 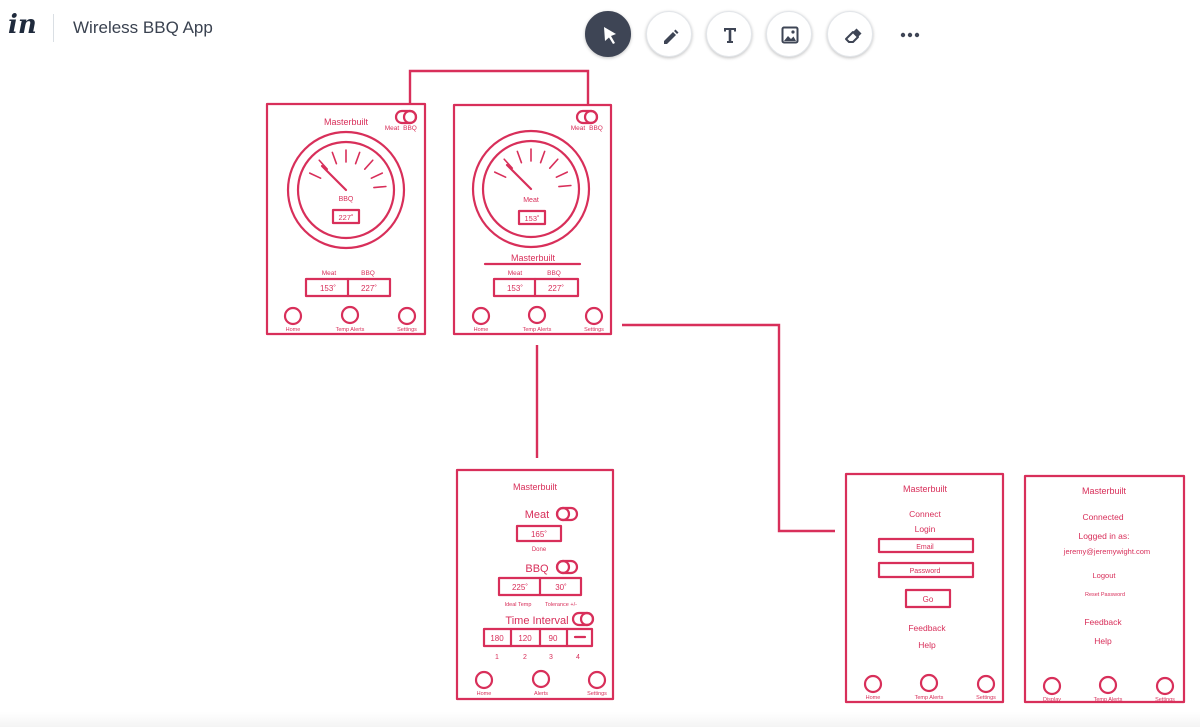 I want to click on interval-number-4: 4, so click(x=578, y=657).